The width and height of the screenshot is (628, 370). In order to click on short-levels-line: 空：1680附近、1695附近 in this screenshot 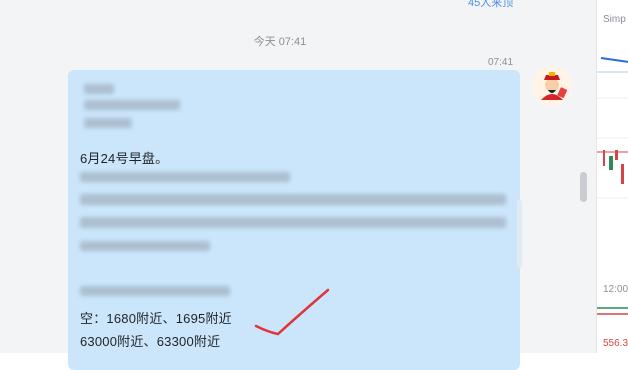, I will do `click(156, 318)`.